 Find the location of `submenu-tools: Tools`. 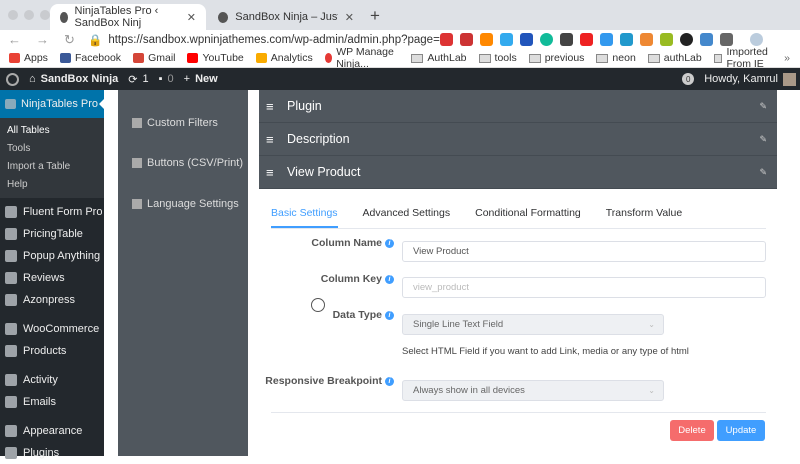

submenu-tools: Tools is located at coordinates (52, 149).